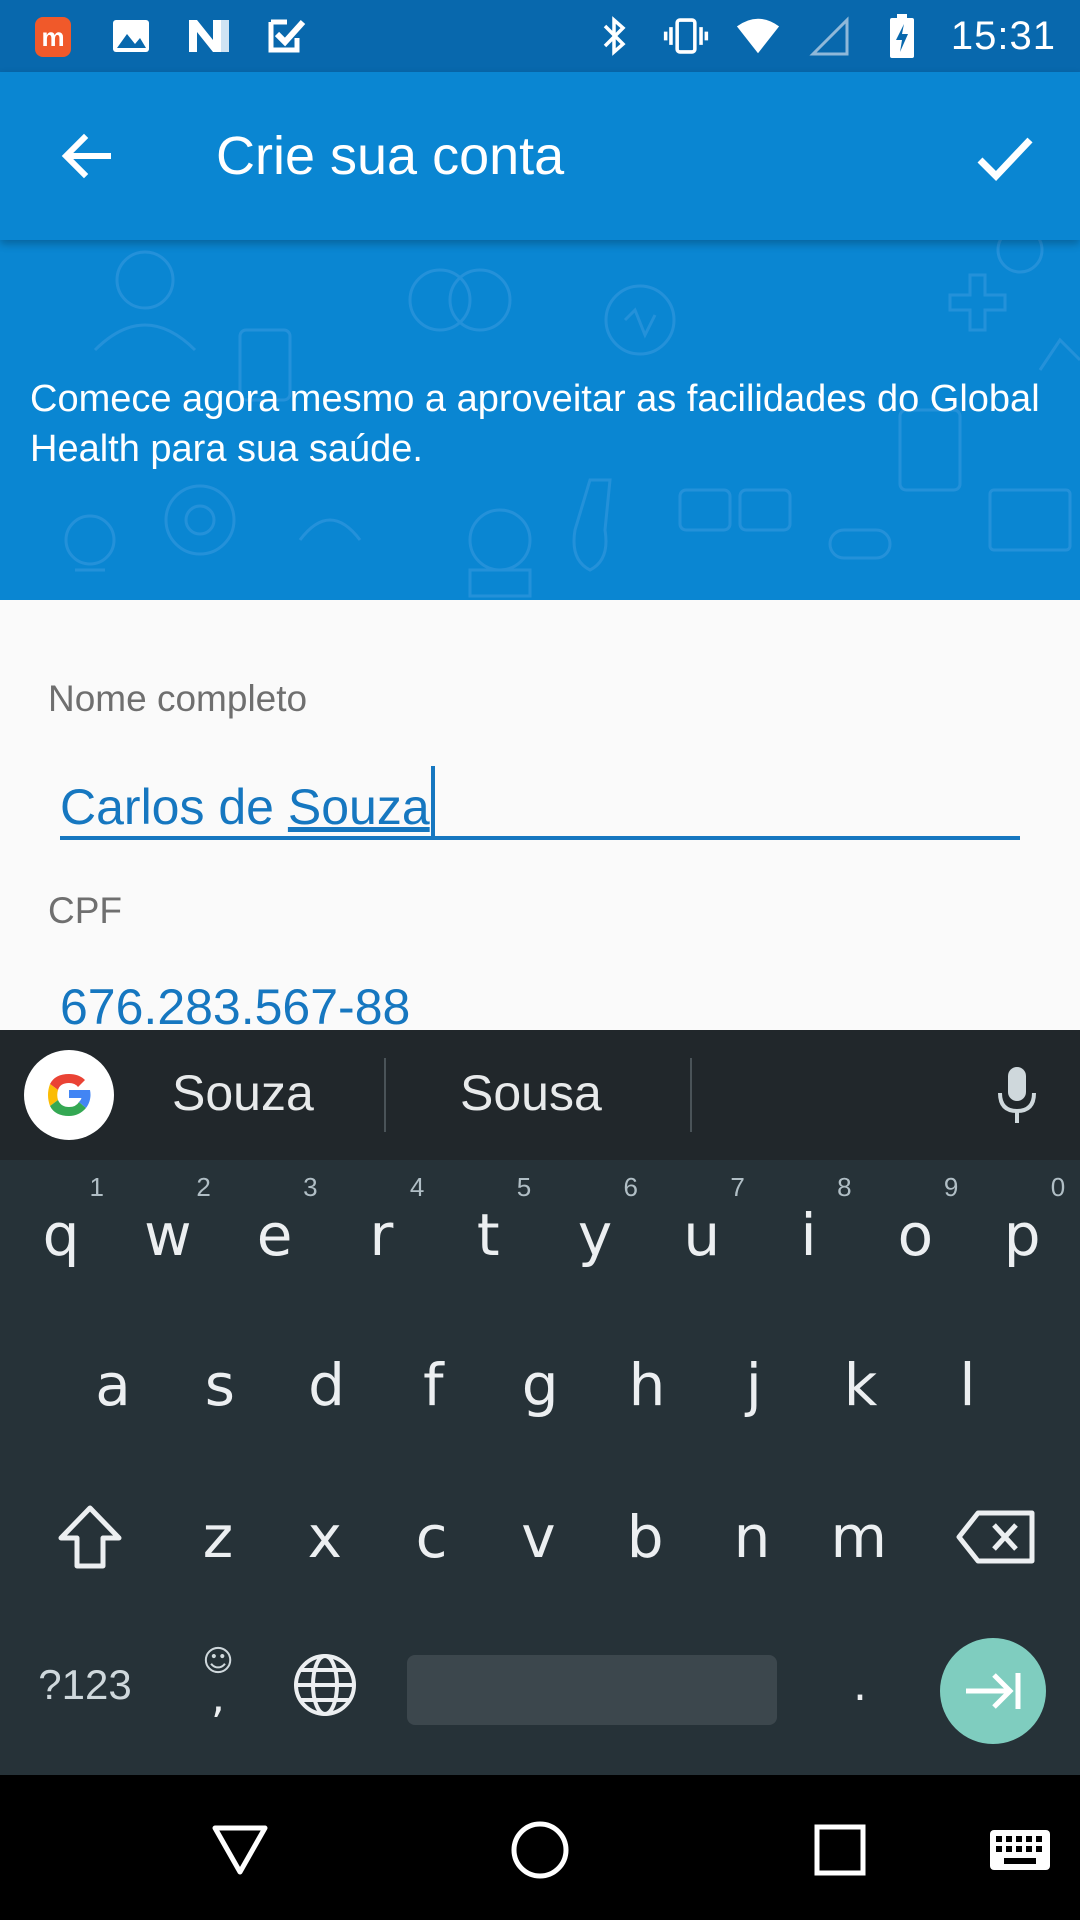  What do you see at coordinates (859, 1537) in the screenshot?
I see `key-m: m` at bounding box center [859, 1537].